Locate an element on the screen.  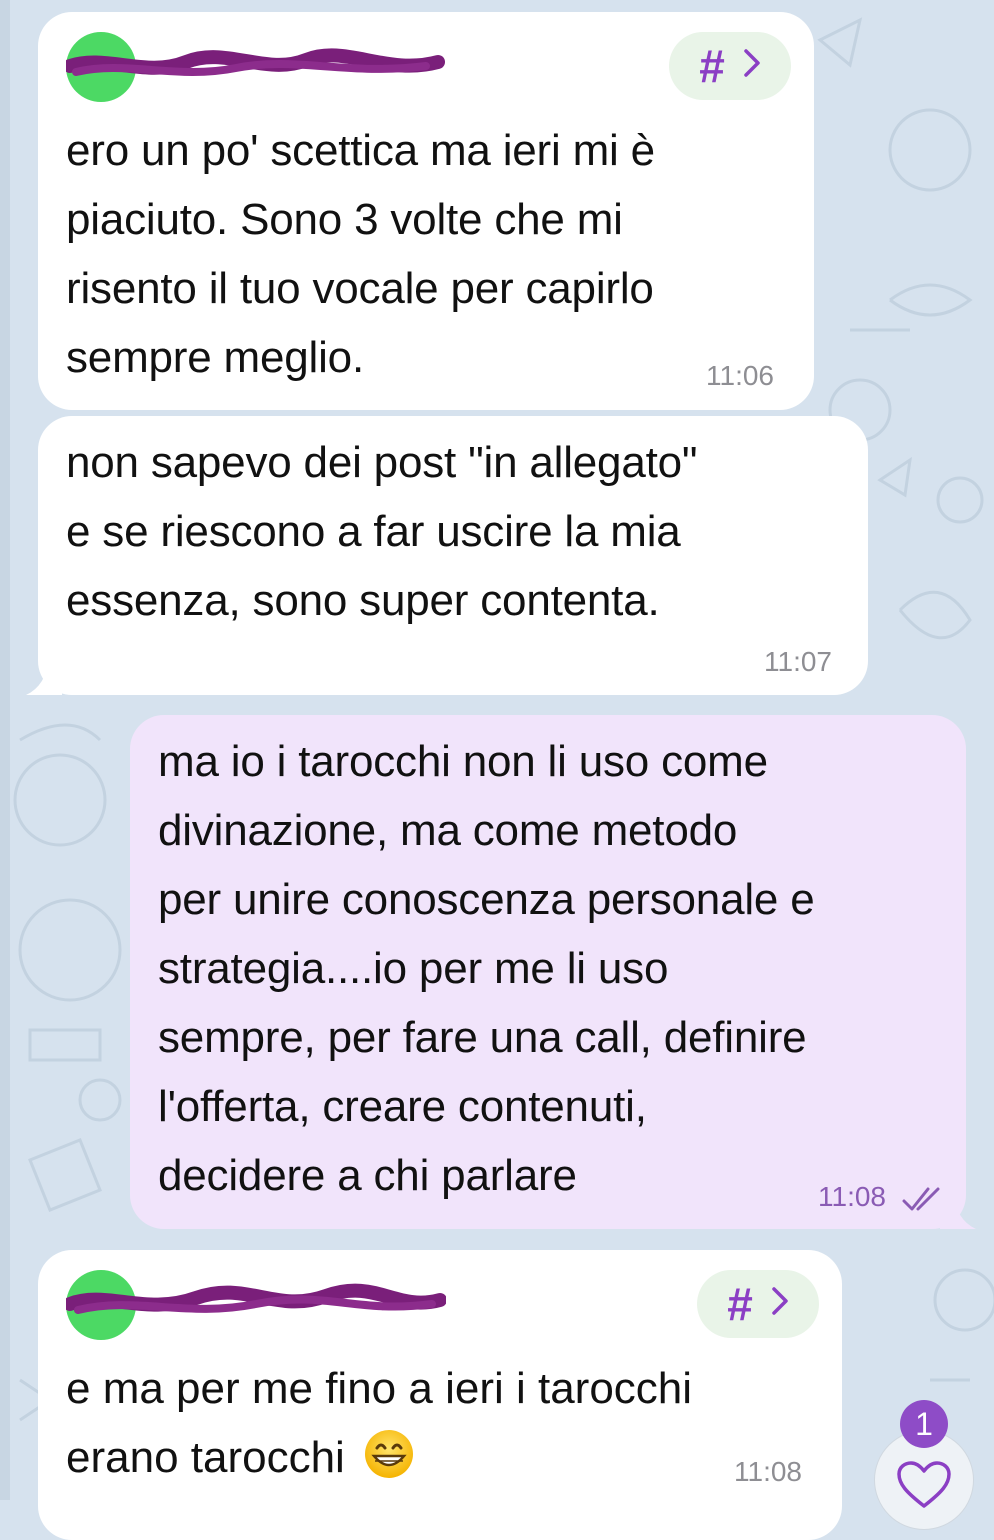
message-timestamp: 11:07 is located at coordinates (798, 661).